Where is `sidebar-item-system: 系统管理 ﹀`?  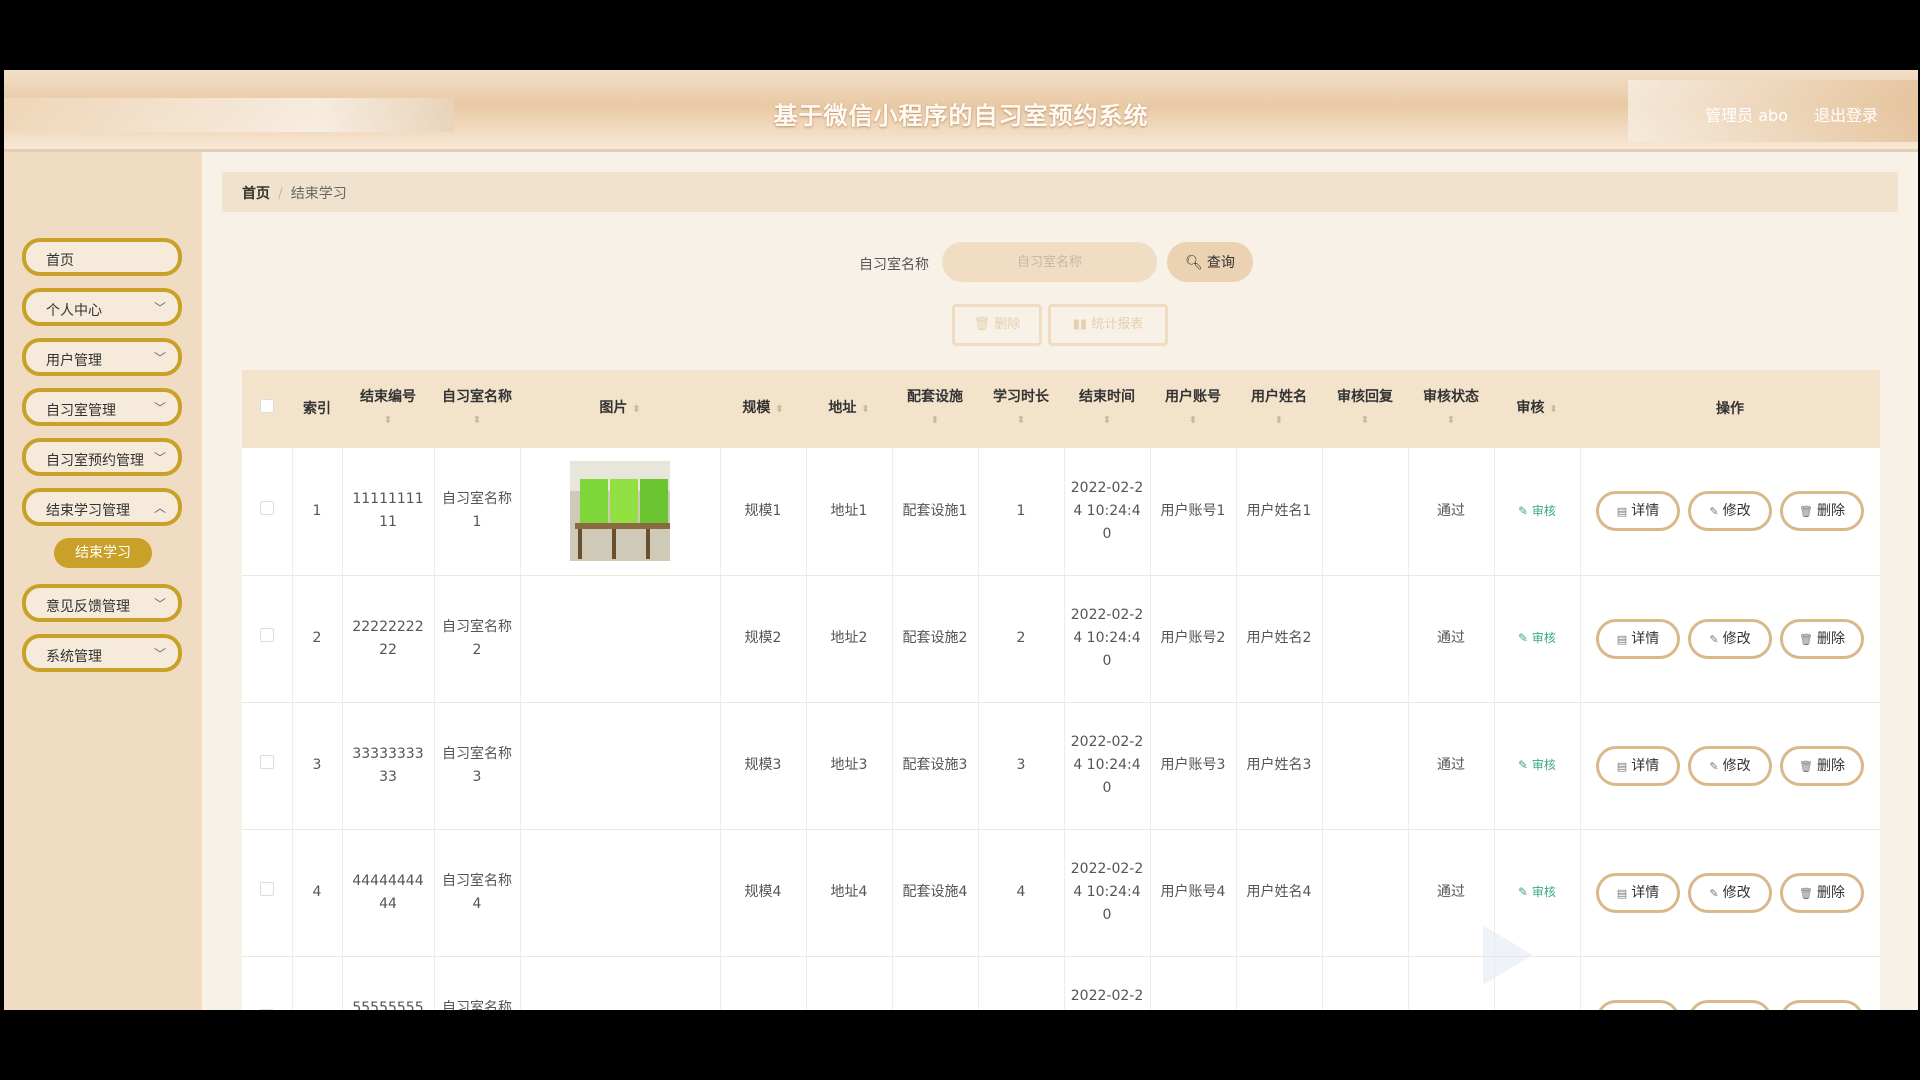
sidebar-item-system: 系统管理 ﹀ is located at coordinates (102, 653).